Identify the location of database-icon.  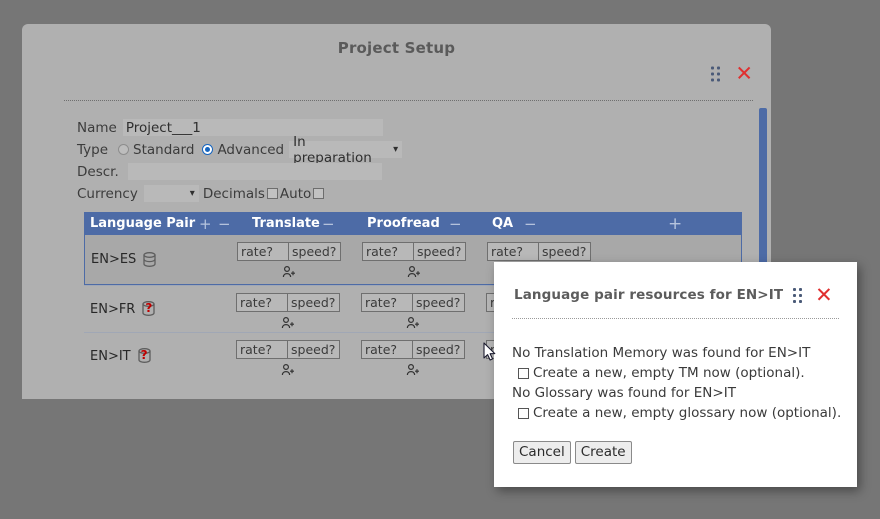
(149, 259).